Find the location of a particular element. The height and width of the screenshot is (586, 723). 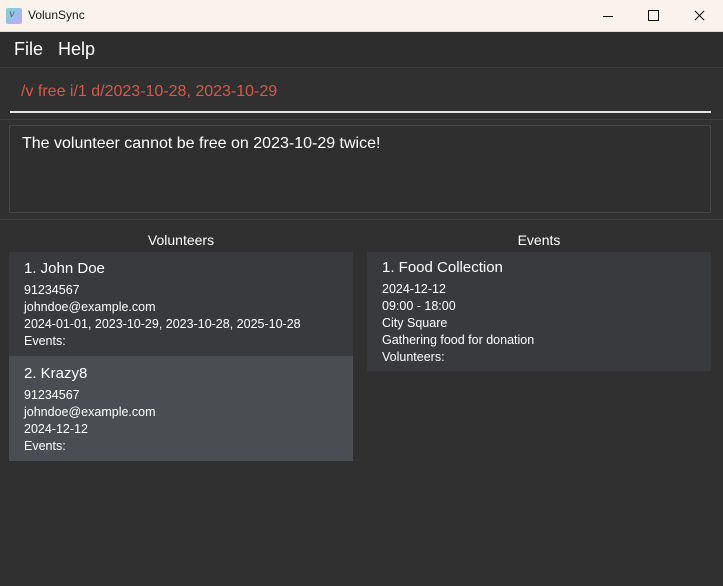

menu-bar: File Help is located at coordinates (361, 50).